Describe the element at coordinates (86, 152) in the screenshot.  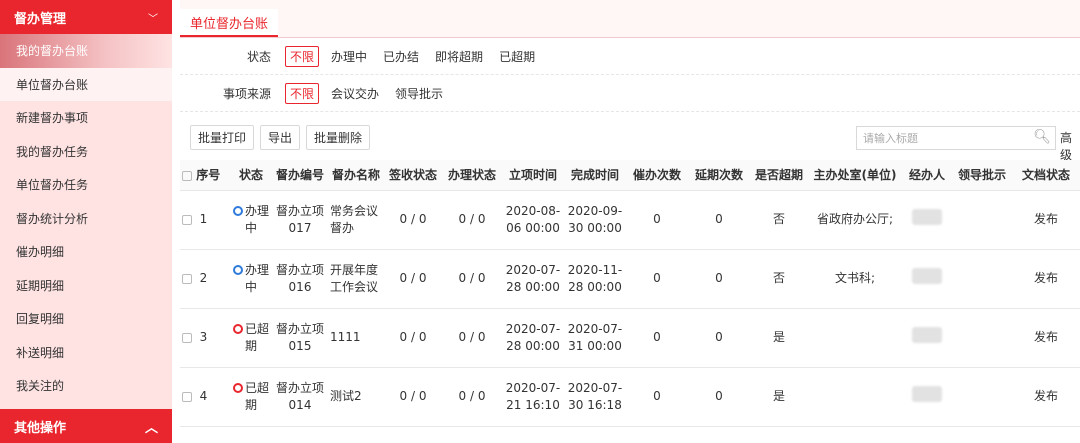
I see `sidebar-item-my-tasks: 我的督办任务` at that location.